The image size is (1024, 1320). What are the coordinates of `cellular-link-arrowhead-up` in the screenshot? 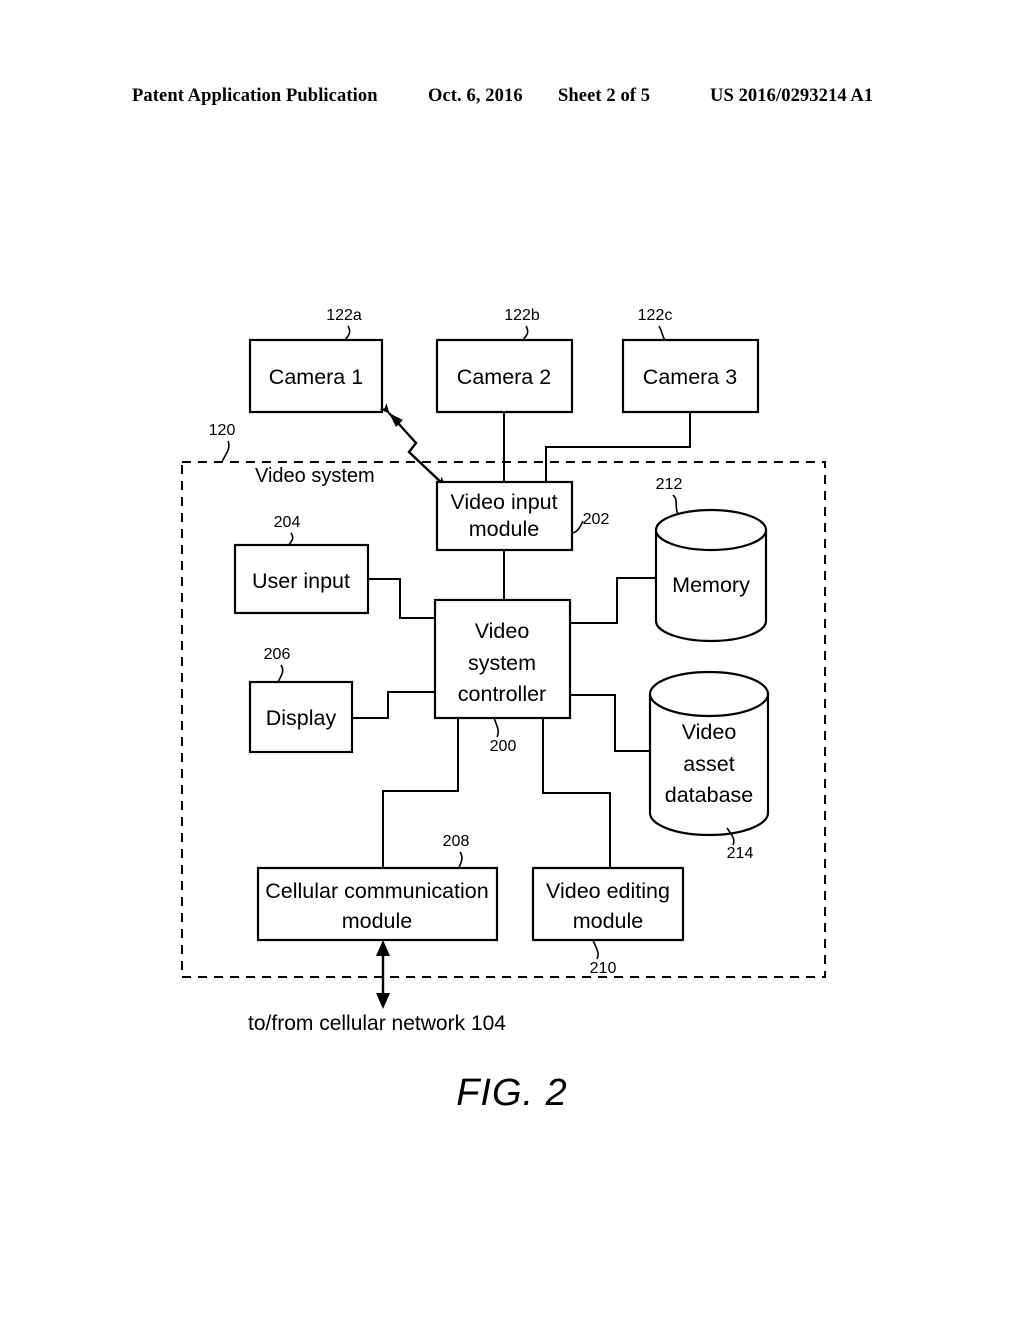 It's located at (383, 948).